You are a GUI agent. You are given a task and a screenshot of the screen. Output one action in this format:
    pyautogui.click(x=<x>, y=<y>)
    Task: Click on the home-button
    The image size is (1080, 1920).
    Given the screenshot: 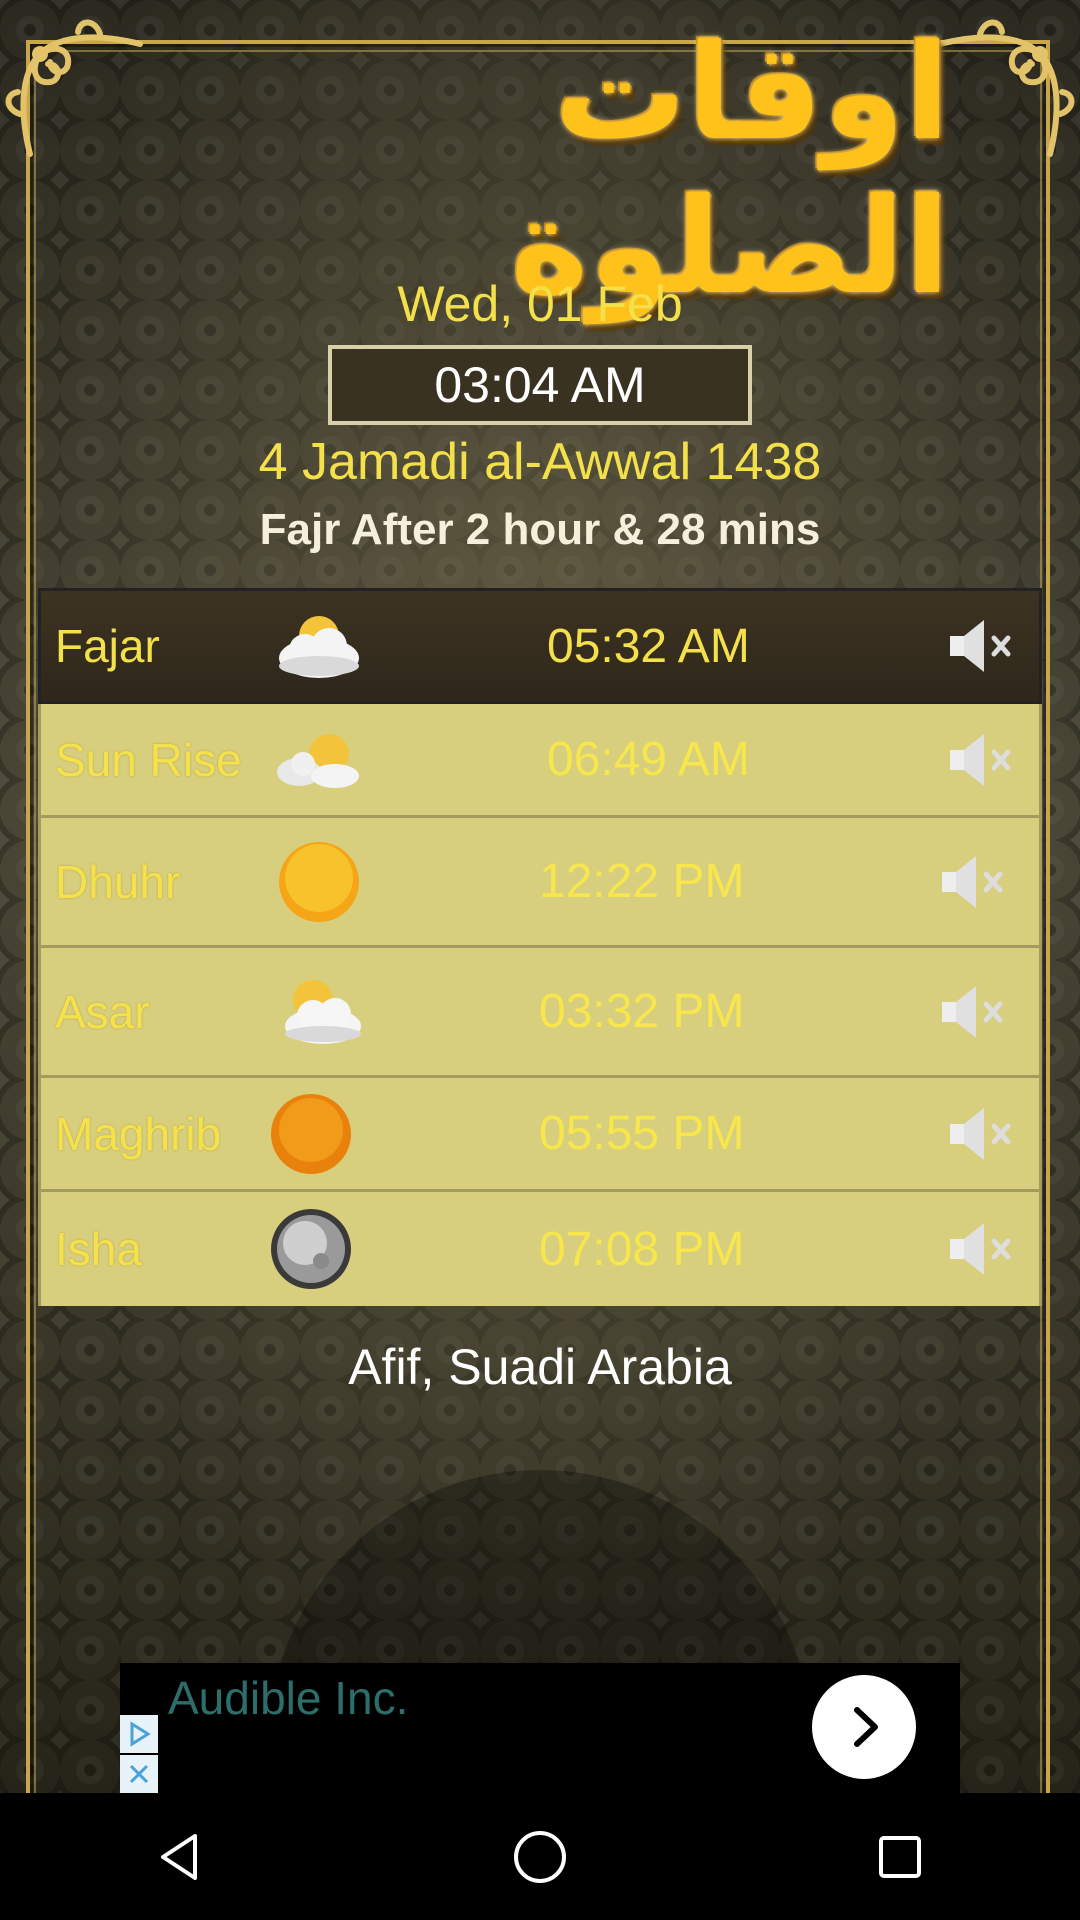 What is the action you would take?
    pyautogui.click(x=540, y=1857)
    